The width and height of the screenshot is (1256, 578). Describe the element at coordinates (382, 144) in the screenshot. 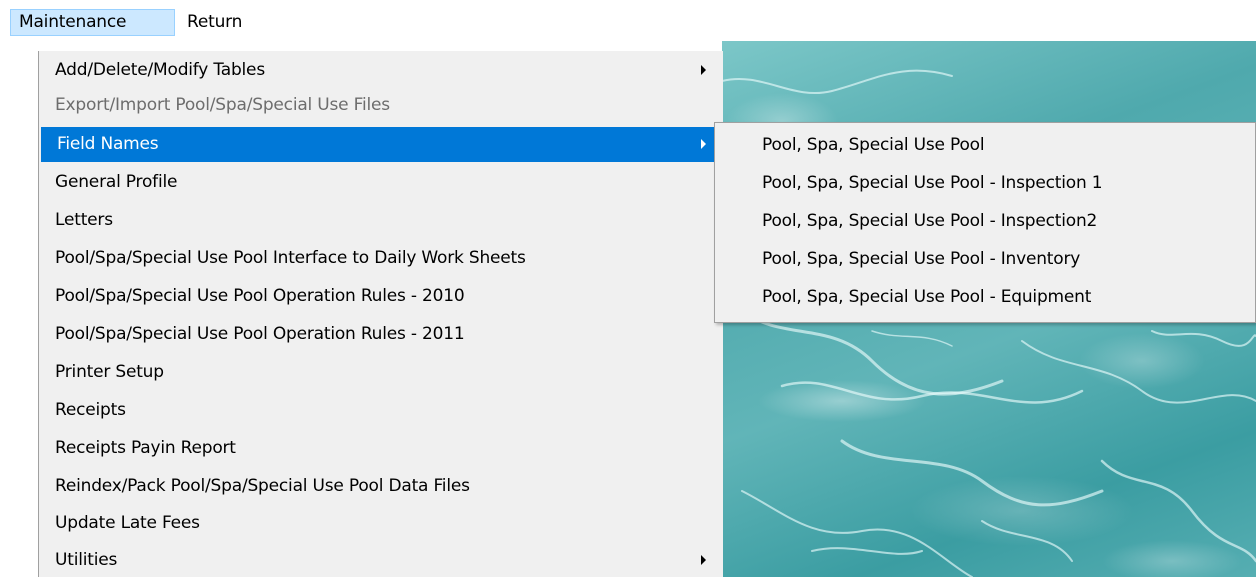

I see `menu-item-field-names: Field Names` at that location.